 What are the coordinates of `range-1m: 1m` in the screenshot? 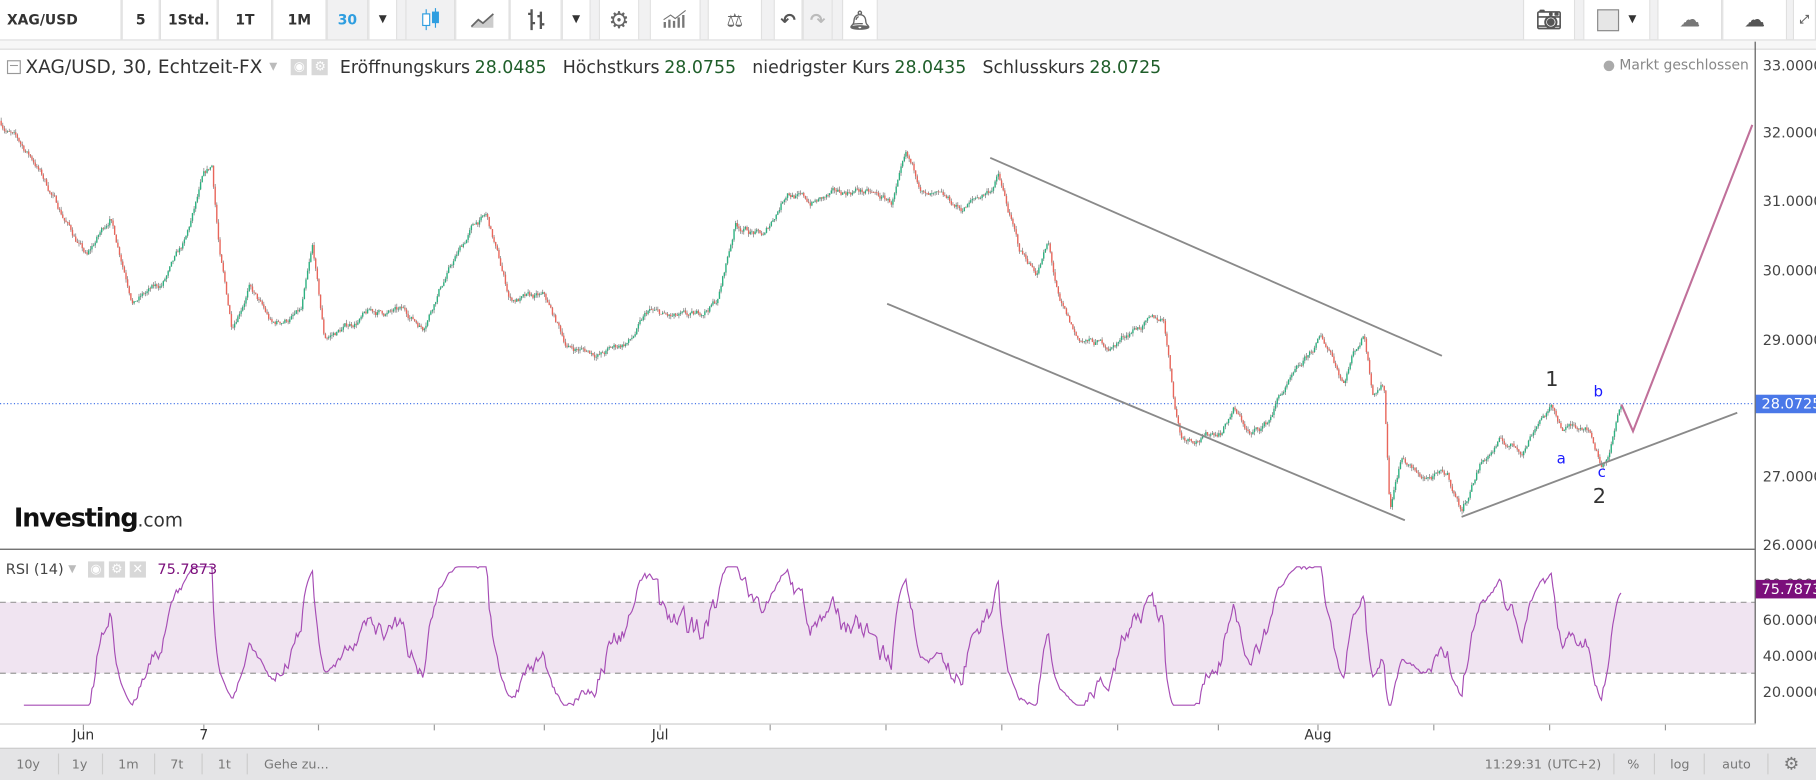 It's located at (128, 764).